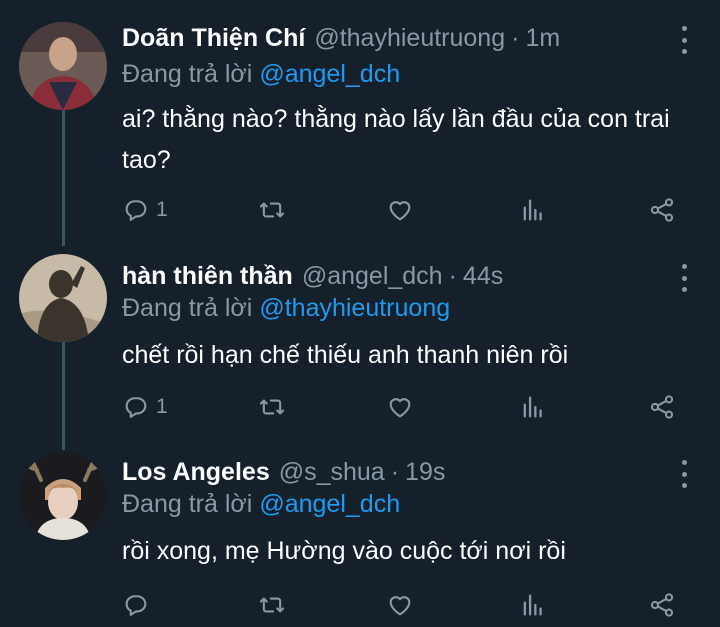 This screenshot has width=720, height=627. Describe the element at coordinates (483, 276) in the screenshot. I see `timestamp: 44s` at that location.